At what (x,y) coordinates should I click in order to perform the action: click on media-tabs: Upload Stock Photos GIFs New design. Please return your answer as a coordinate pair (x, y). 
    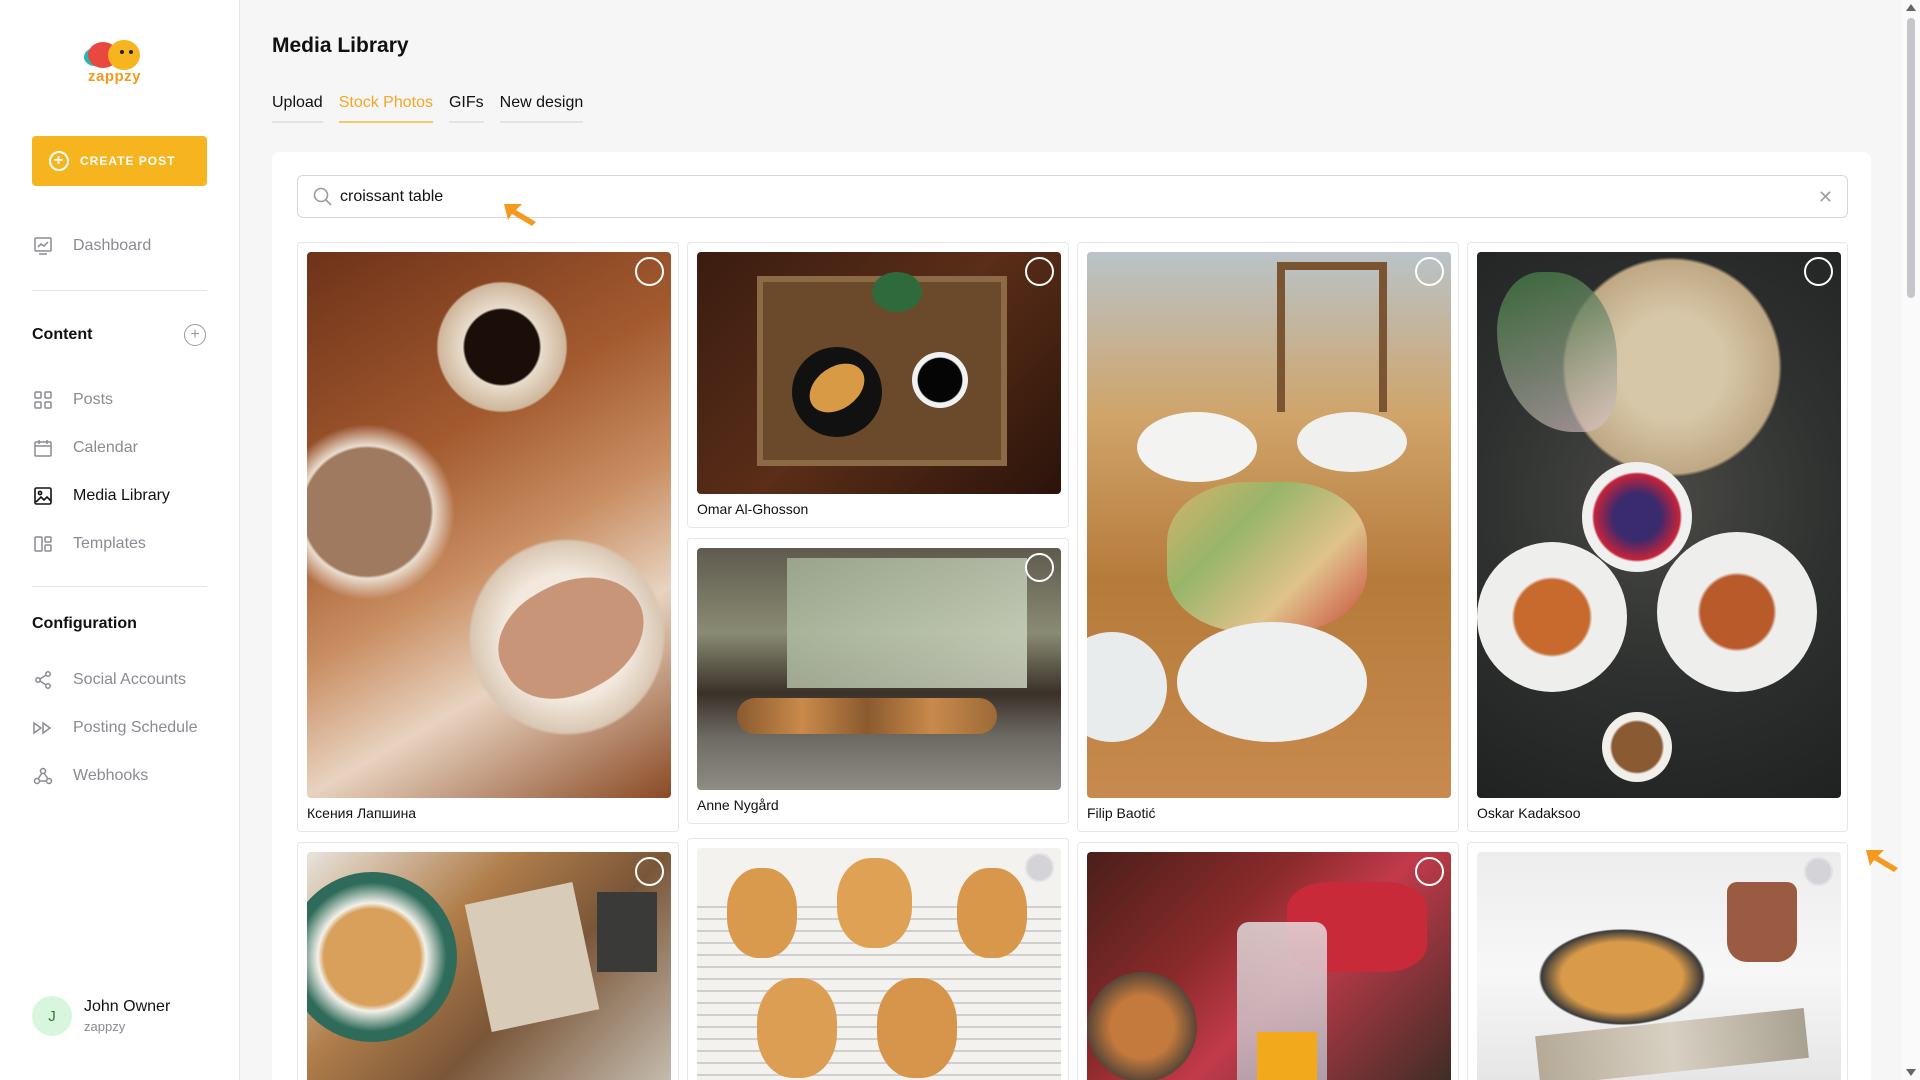
    Looking at the image, I should click on (428, 108).